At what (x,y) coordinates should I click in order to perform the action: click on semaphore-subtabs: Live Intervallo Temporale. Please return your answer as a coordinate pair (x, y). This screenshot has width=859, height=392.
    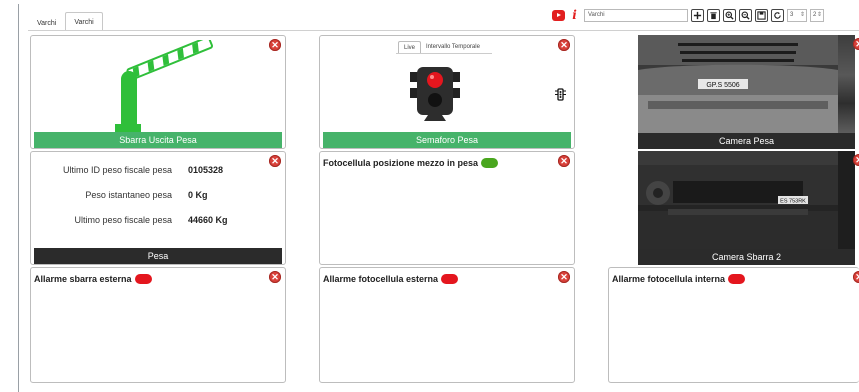
    Looking at the image, I should click on (441, 47).